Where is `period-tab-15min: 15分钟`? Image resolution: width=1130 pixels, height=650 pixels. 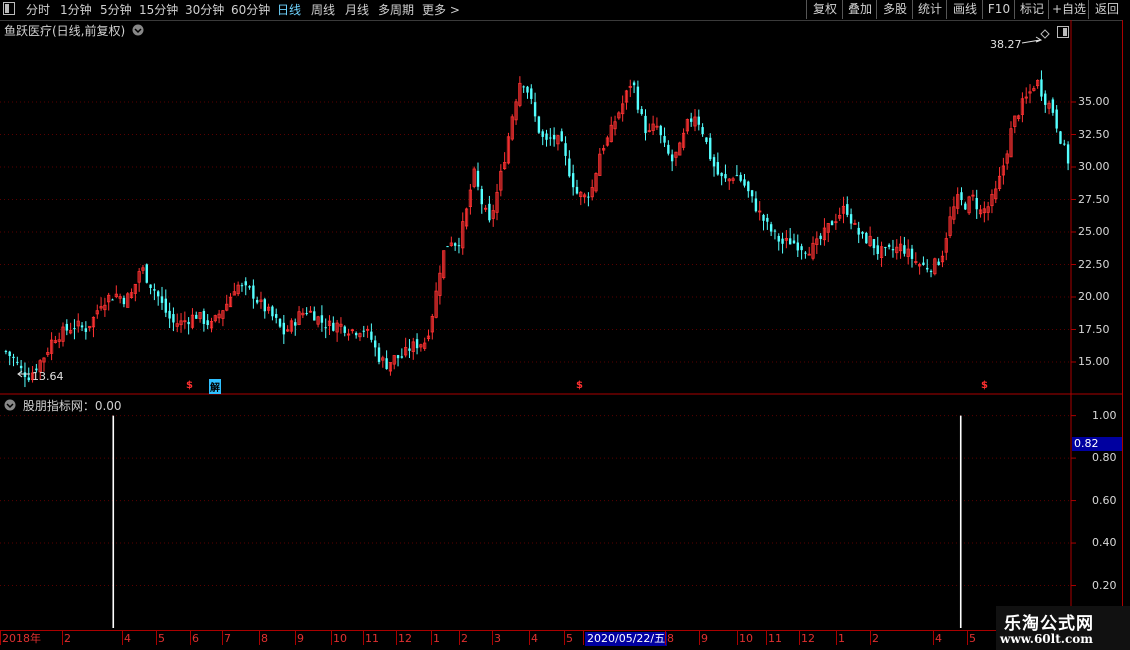 period-tab-15min: 15分钟 is located at coordinates (158, 10).